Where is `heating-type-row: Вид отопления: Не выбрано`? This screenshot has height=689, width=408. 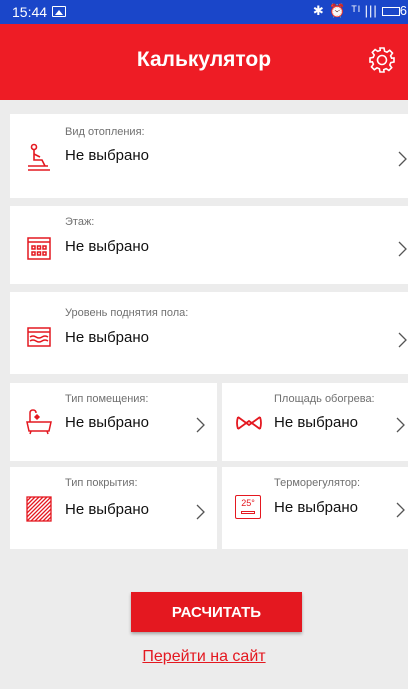
heating-type-row: Вид отопления: Не выбрано is located at coordinates (209, 156).